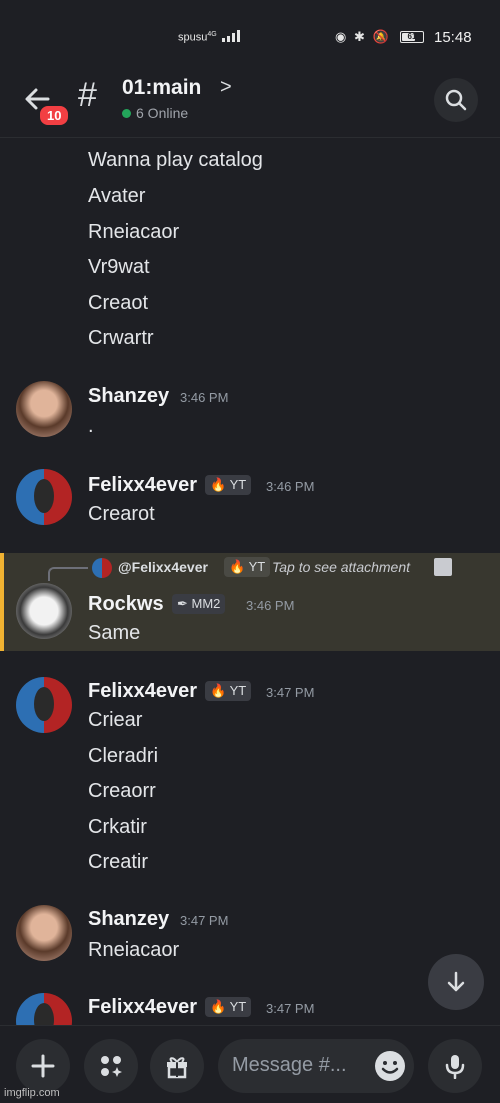 The width and height of the screenshot is (500, 1103). I want to click on battery-icon: 61, so click(412, 37).